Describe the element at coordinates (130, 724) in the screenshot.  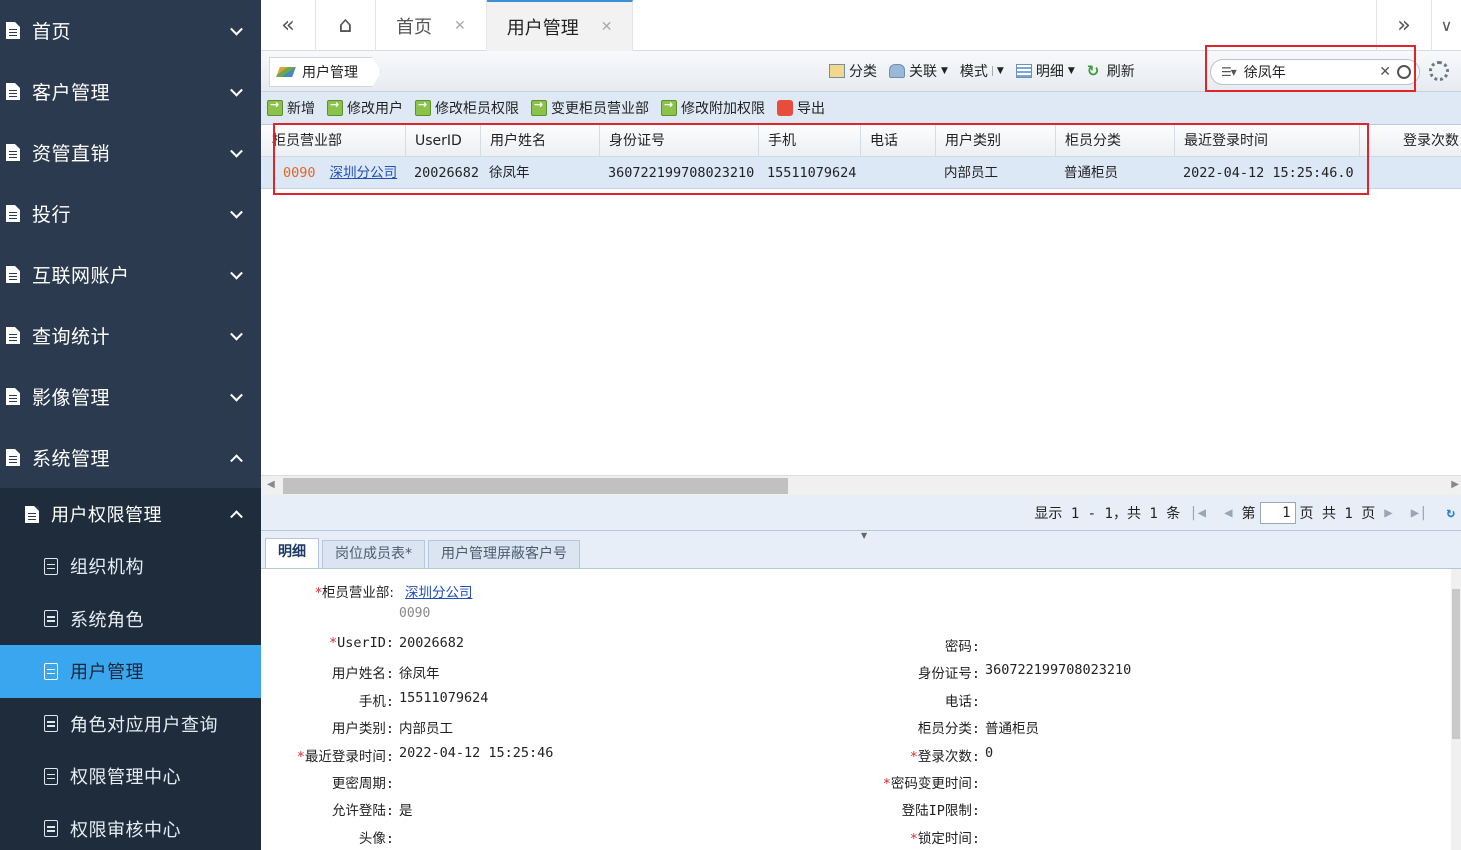
I see `sidebar-subitem-role-user-query: 角色对应用户查询` at that location.